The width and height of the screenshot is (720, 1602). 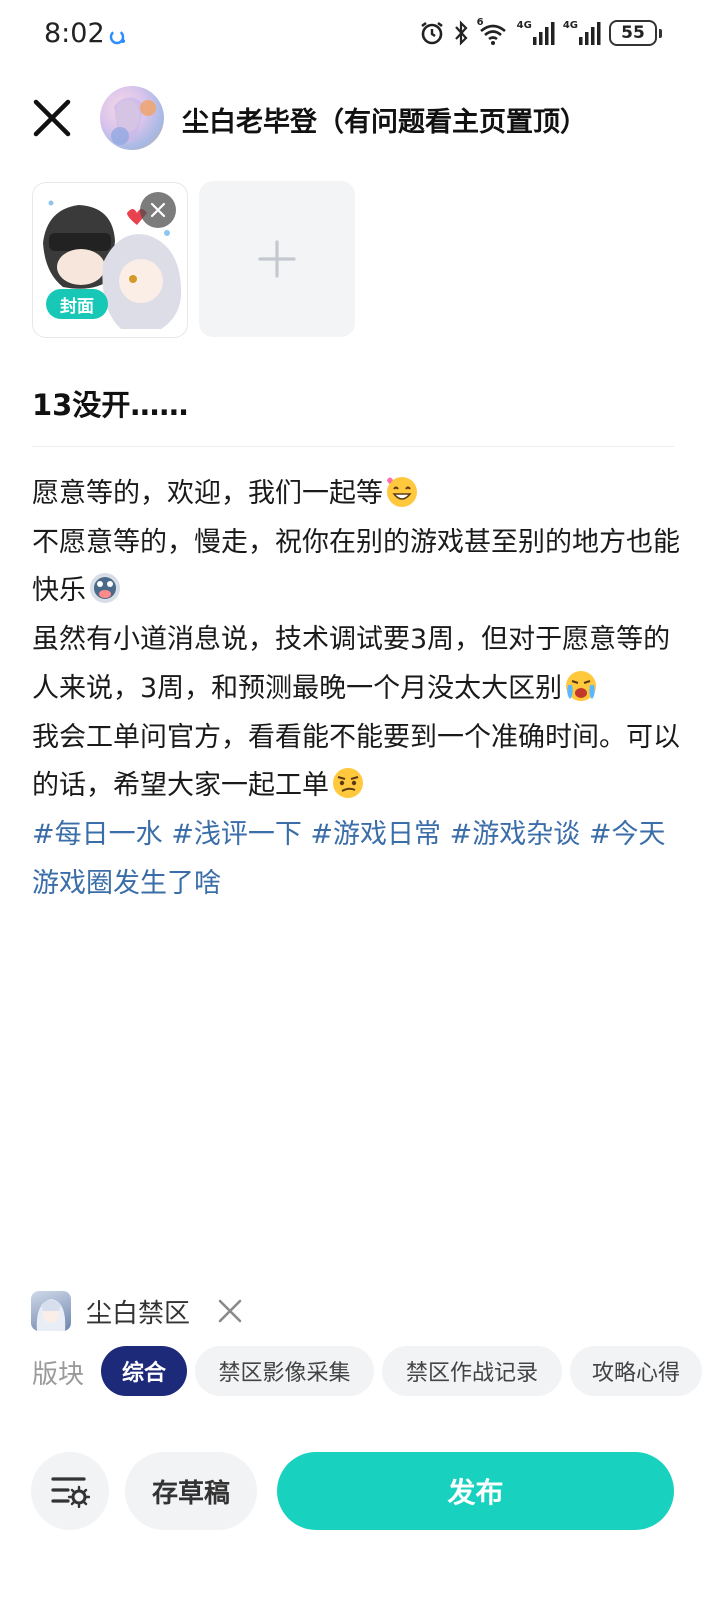 I want to click on hashtags: #每日一水 #浅评一下 #游戏日常 #游戏杂谈 #今天游戏圈发生了啥, so click(x=356, y=859).